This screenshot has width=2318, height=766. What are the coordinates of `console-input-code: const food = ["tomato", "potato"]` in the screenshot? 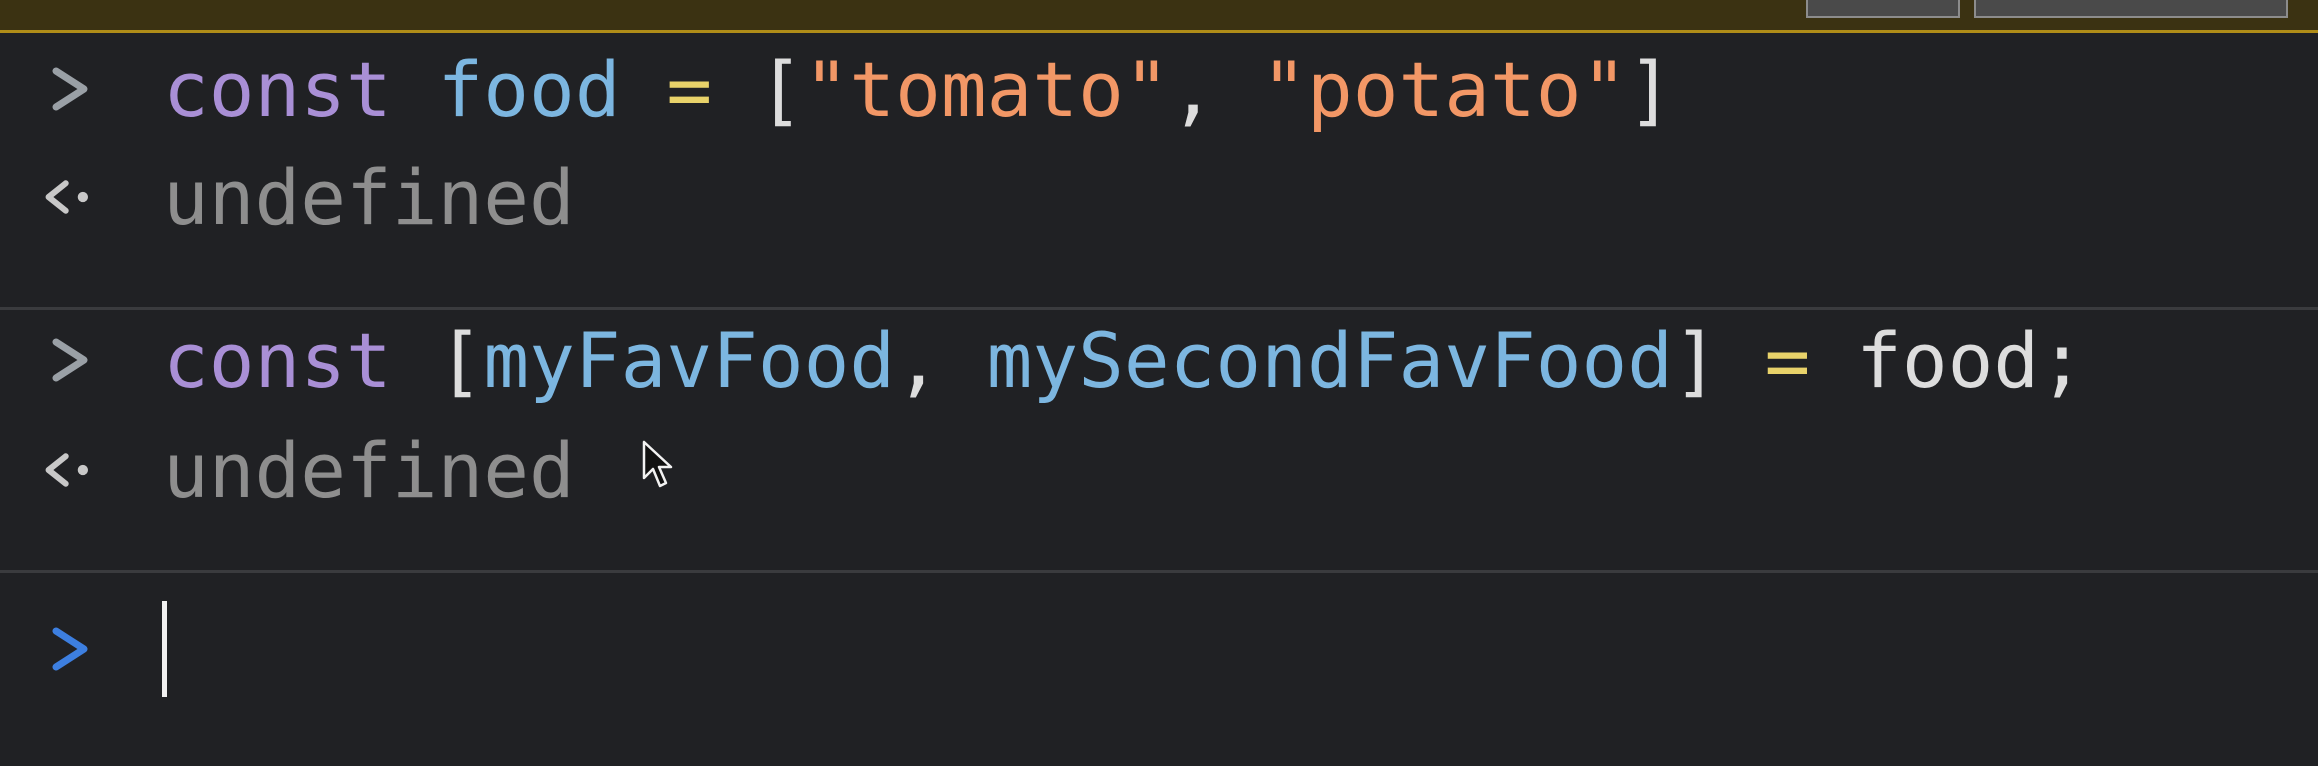 It's located at (918, 90).